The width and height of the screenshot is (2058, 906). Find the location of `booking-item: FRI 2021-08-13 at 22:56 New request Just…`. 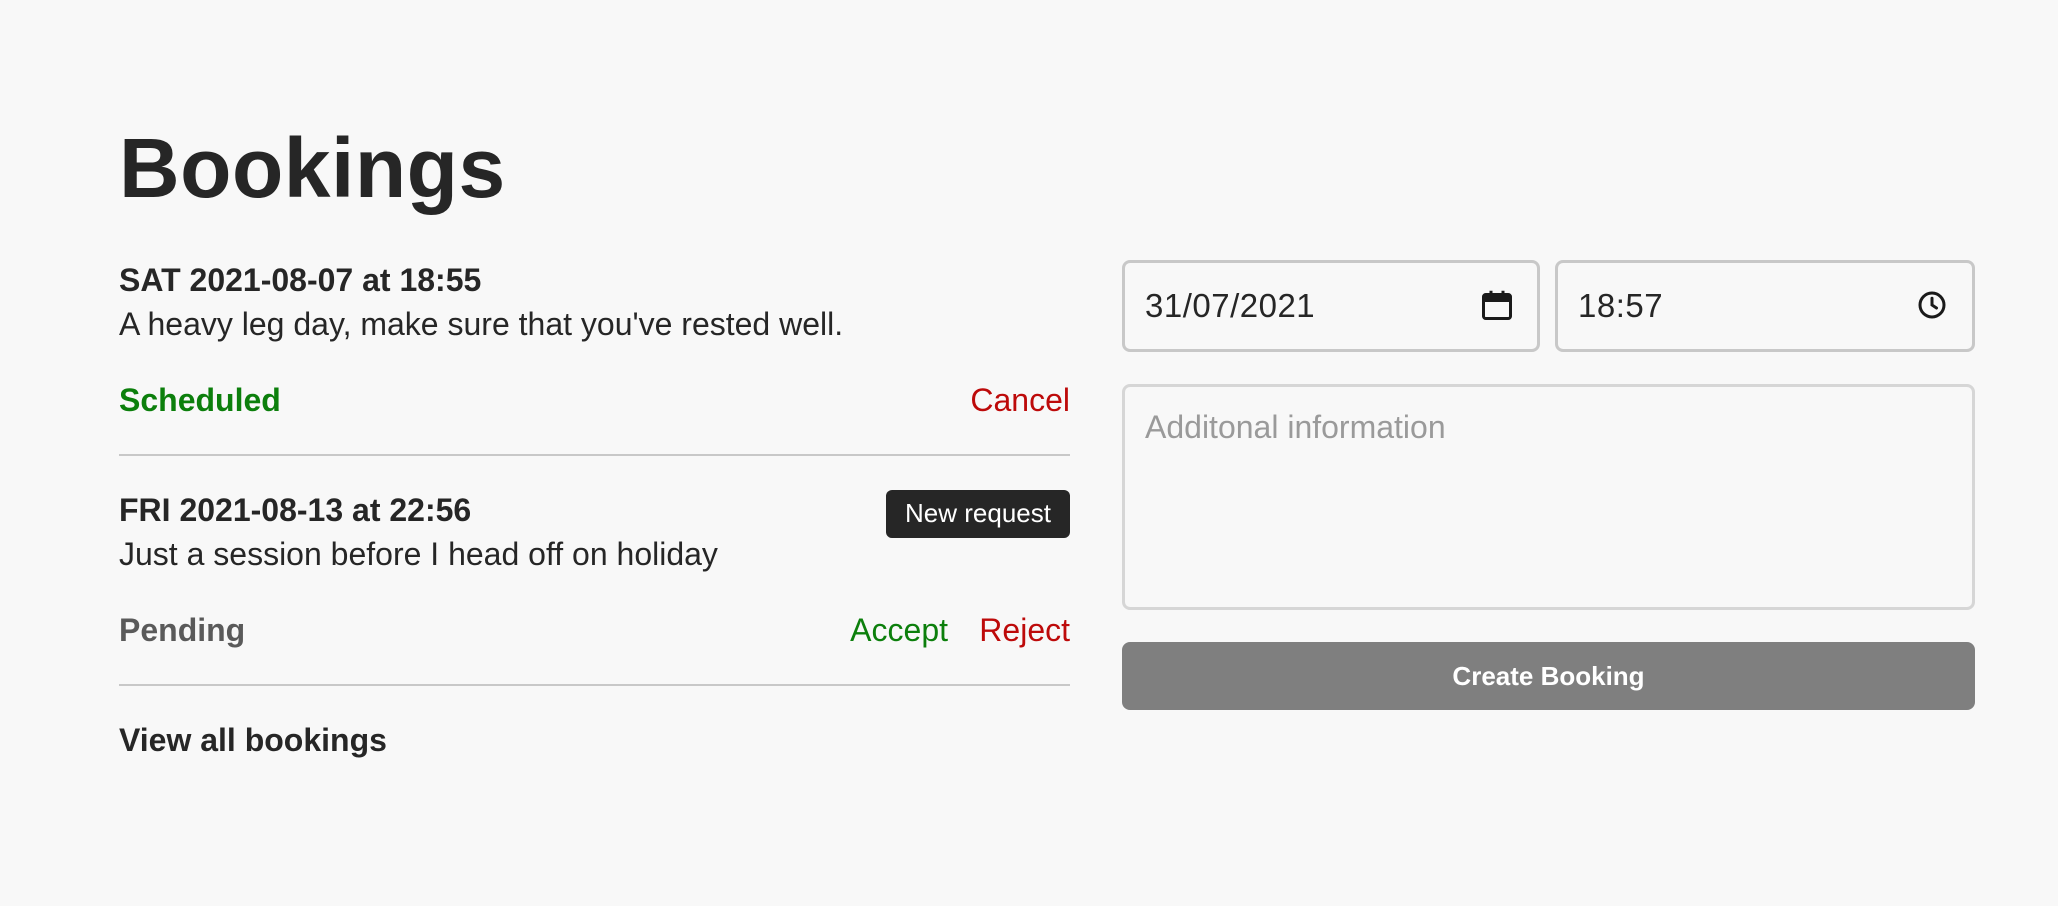

booking-item: FRI 2021-08-13 at 22:56 New request Just… is located at coordinates (594, 571).